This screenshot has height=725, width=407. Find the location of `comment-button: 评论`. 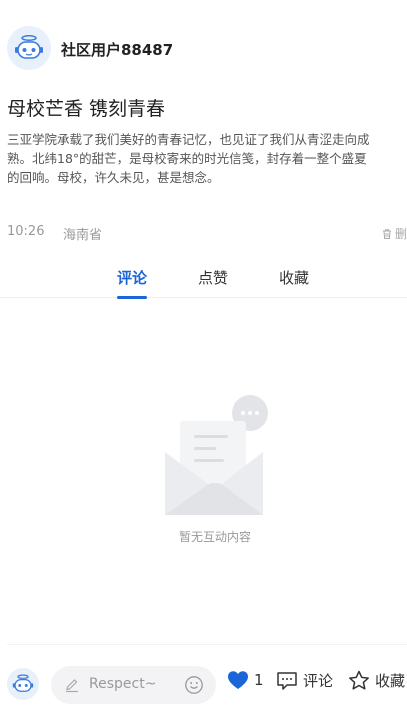

comment-button: 评论 is located at coordinates (304, 680).